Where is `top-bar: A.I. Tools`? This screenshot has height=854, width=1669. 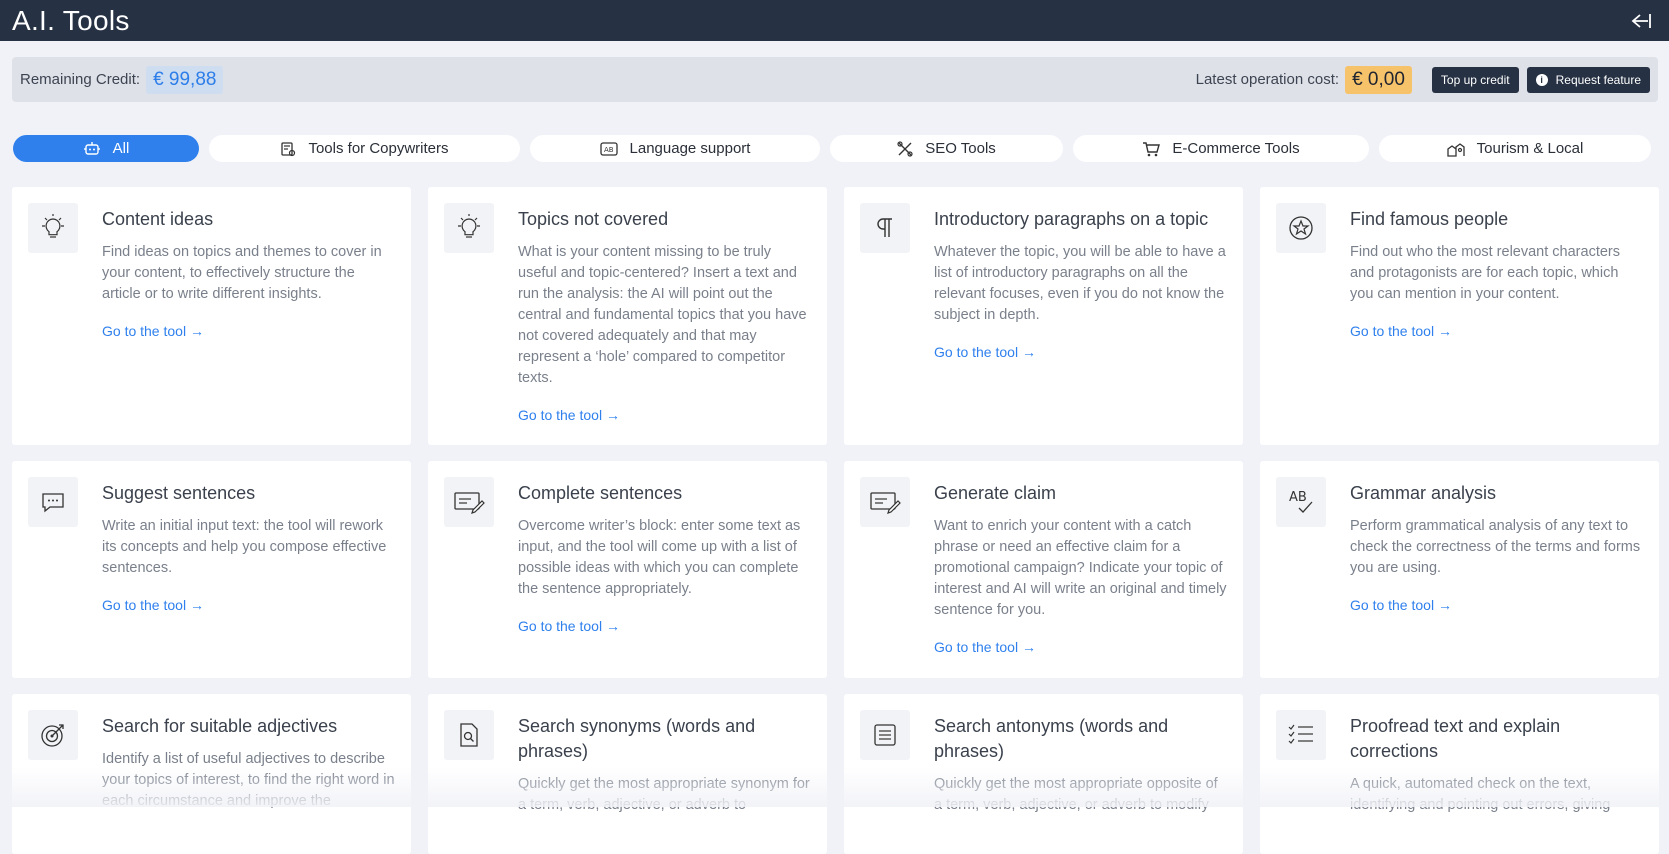
top-bar: A.I. Tools is located at coordinates (834, 20).